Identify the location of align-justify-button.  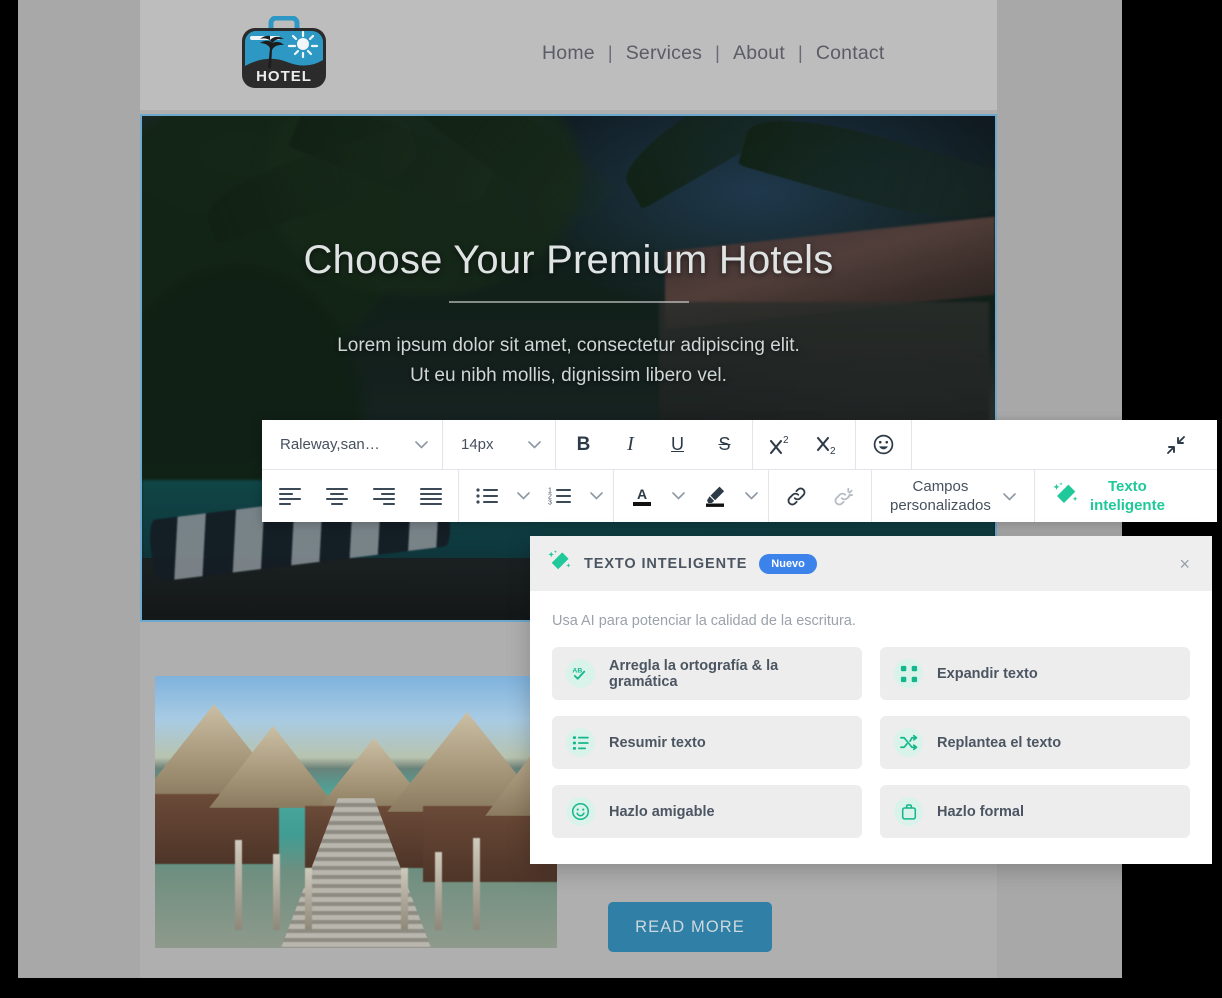
(430, 496).